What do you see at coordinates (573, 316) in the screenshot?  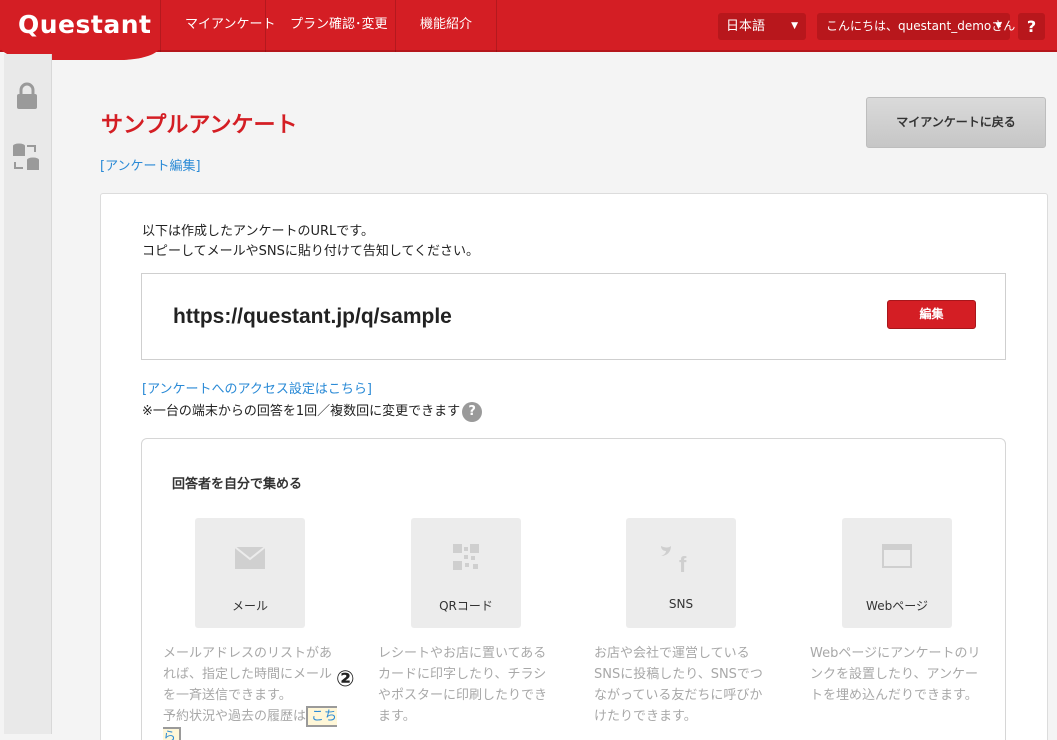 I see `url-box: https://questant.jp/q/sample 編集` at bounding box center [573, 316].